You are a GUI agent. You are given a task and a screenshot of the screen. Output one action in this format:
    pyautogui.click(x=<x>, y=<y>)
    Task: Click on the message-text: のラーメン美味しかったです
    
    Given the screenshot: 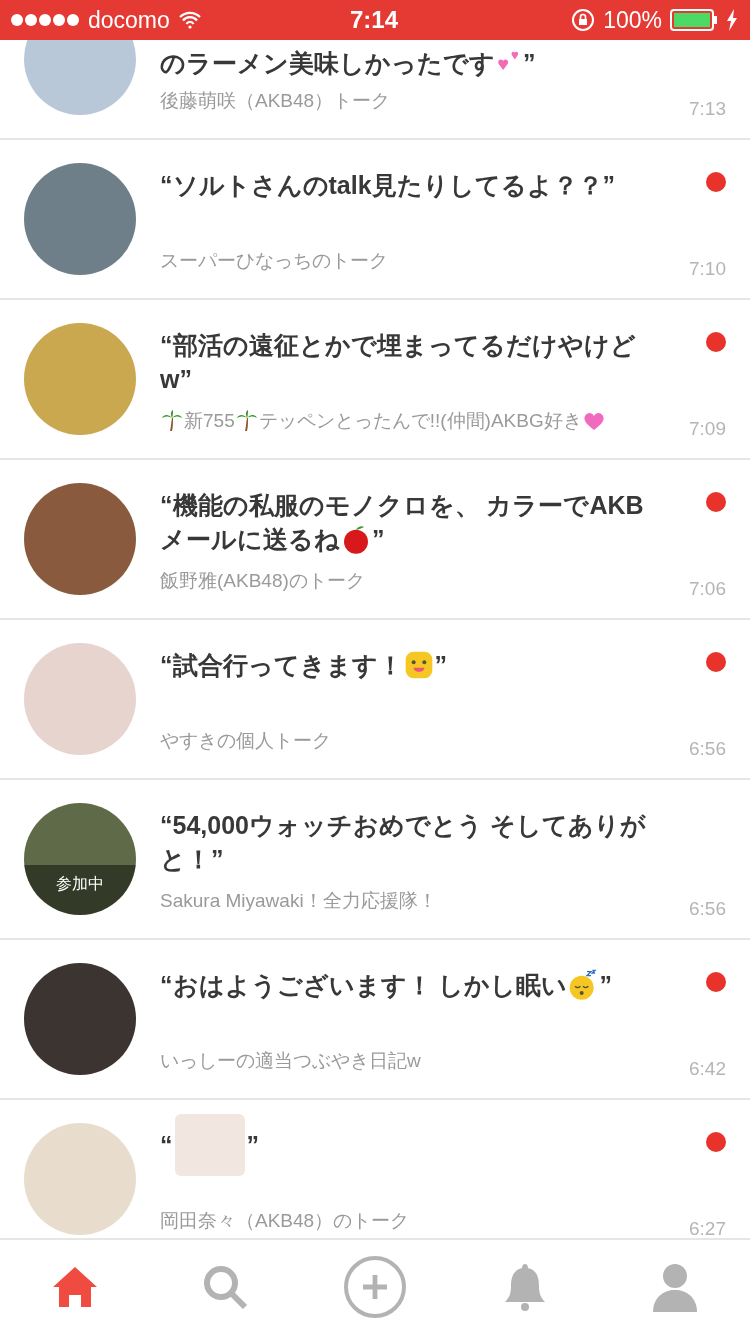 What is the action you would take?
    pyautogui.click(x=327, y=63)
    